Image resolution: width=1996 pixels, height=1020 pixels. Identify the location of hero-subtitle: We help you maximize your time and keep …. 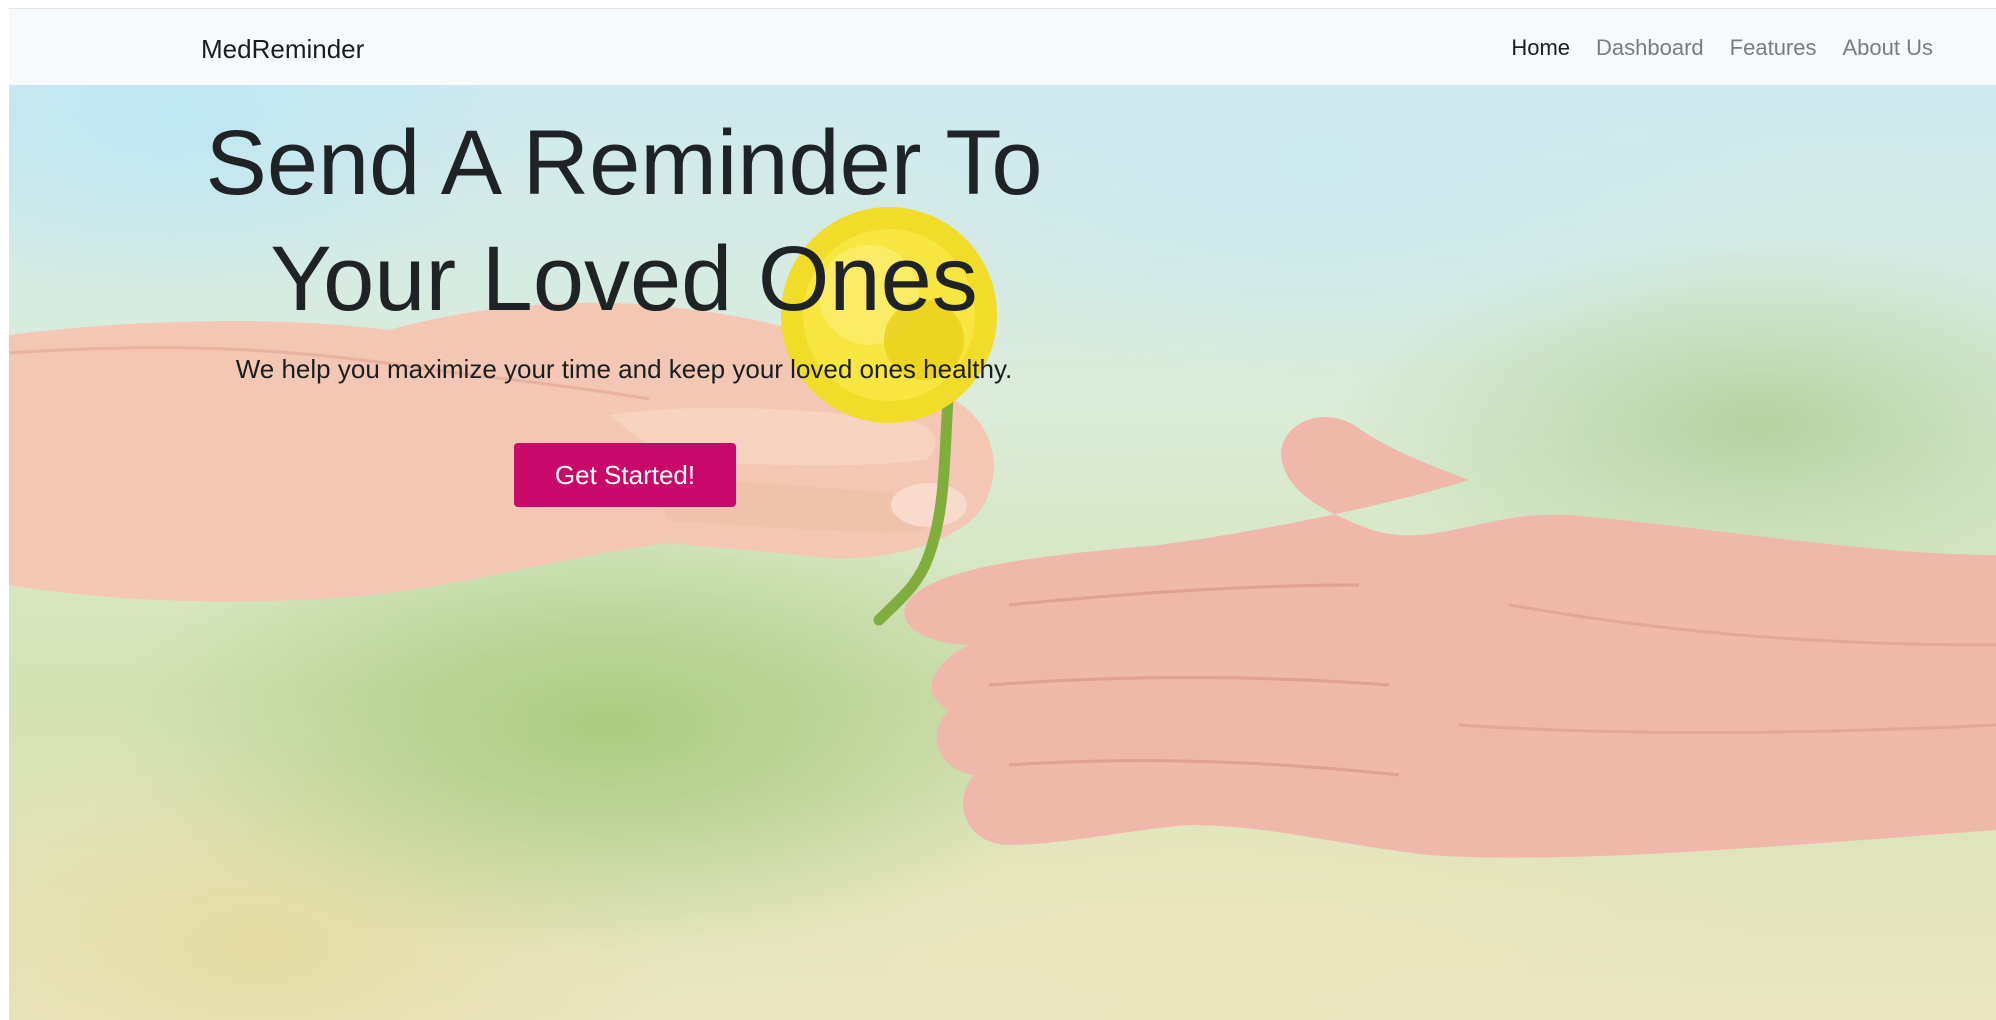
(624, 369).